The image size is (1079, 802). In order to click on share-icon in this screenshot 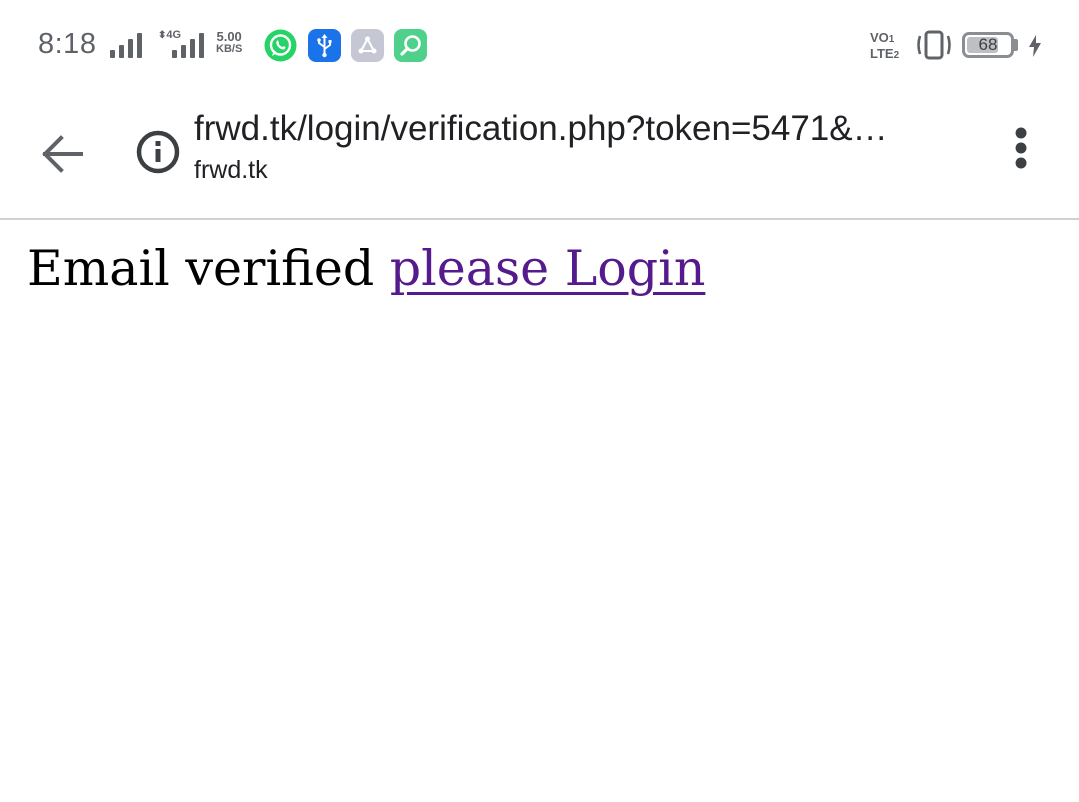, I will do `click(367, 45)`.